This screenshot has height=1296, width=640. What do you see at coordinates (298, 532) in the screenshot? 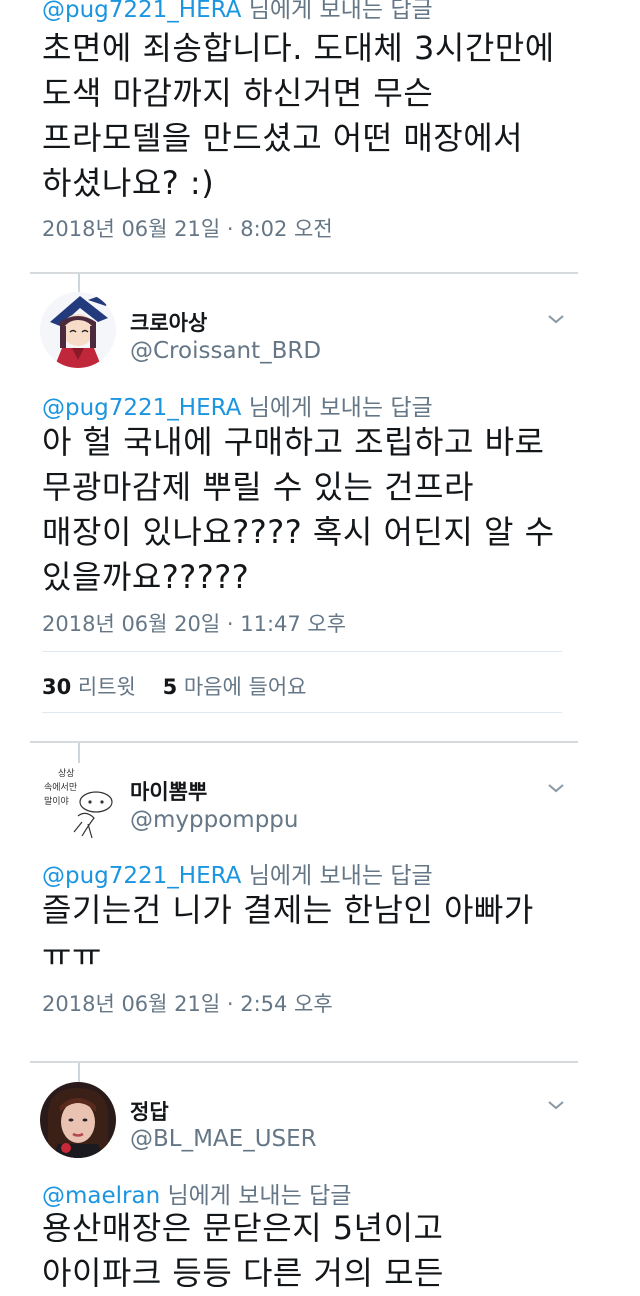
I see `tweet-text-line: 매장이 있나요???? 혹시 어딘지 알 수` at bounding box center [298, 532].